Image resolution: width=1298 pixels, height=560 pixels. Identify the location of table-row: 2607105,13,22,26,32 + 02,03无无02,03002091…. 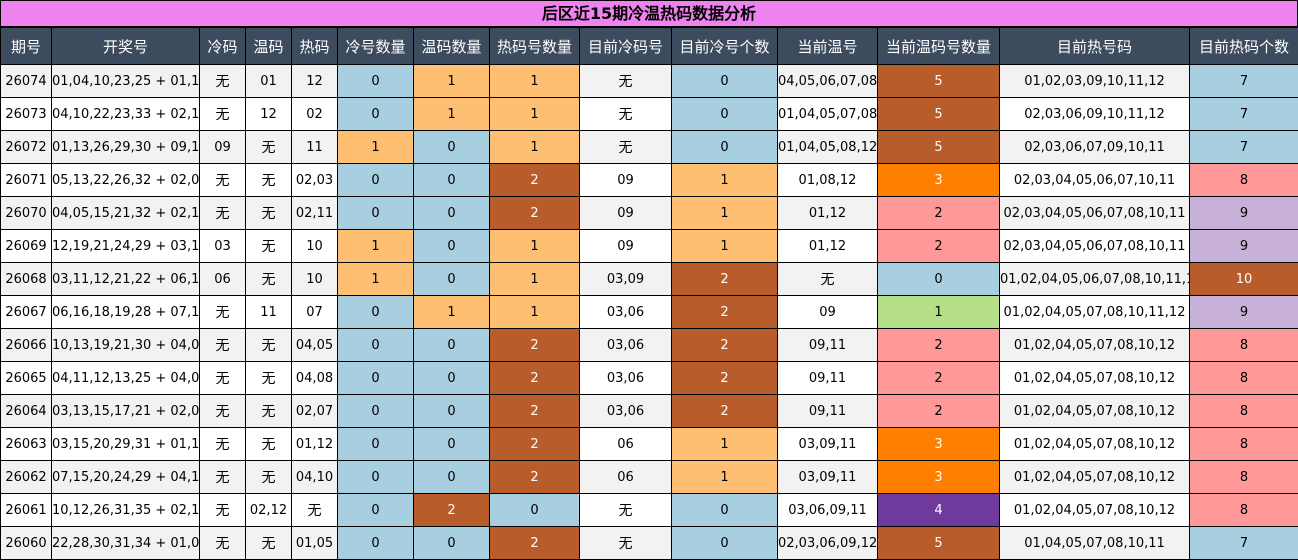
(649, 180).